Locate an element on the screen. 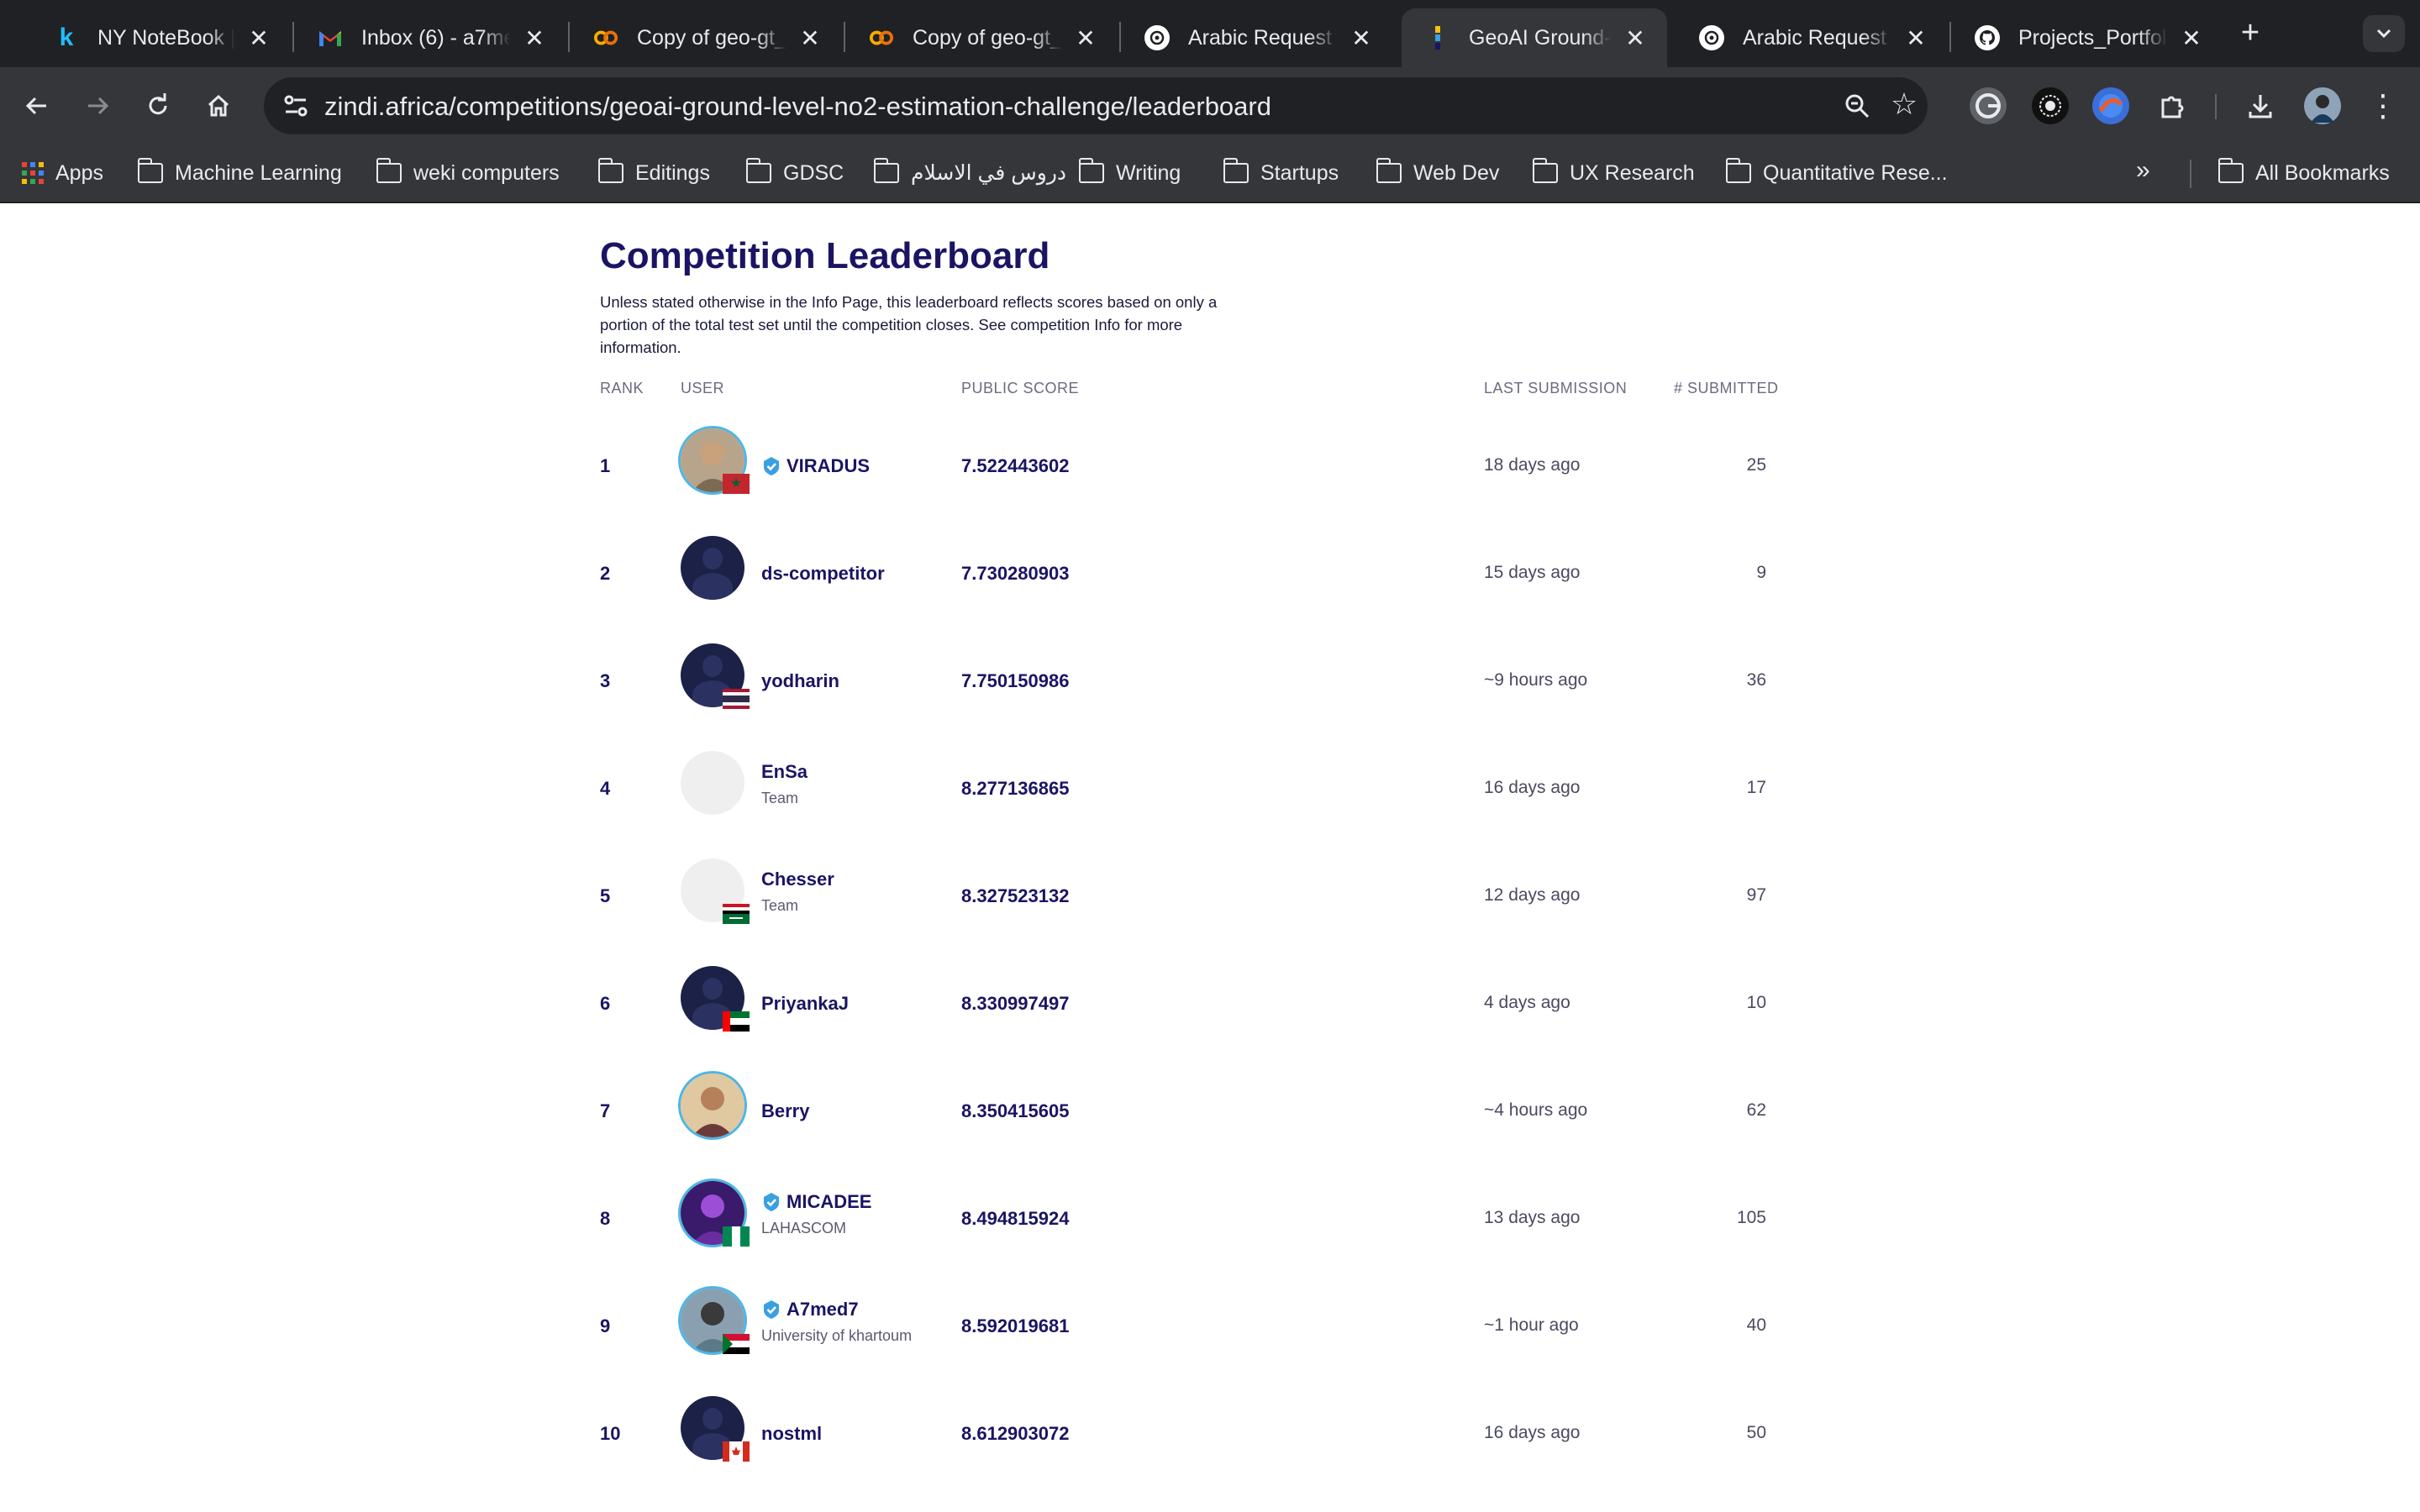 The width and height of the screenshot is (2420, 1512). dark-mode-extension-icon is located at coordinates (2050, 105).